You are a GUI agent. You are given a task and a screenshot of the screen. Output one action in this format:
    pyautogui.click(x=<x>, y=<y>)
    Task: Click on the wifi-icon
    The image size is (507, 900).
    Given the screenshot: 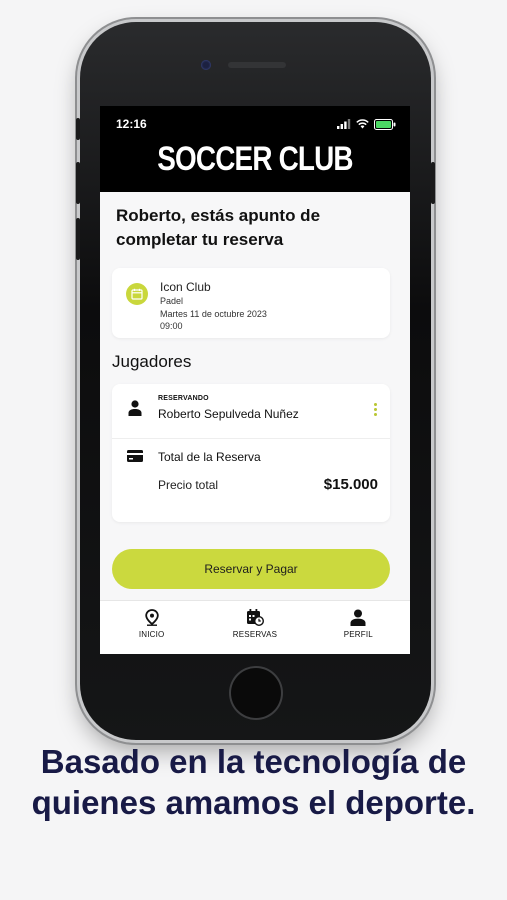 What is the action you would take?
    pyautogui.click(x=362, y=124)
    